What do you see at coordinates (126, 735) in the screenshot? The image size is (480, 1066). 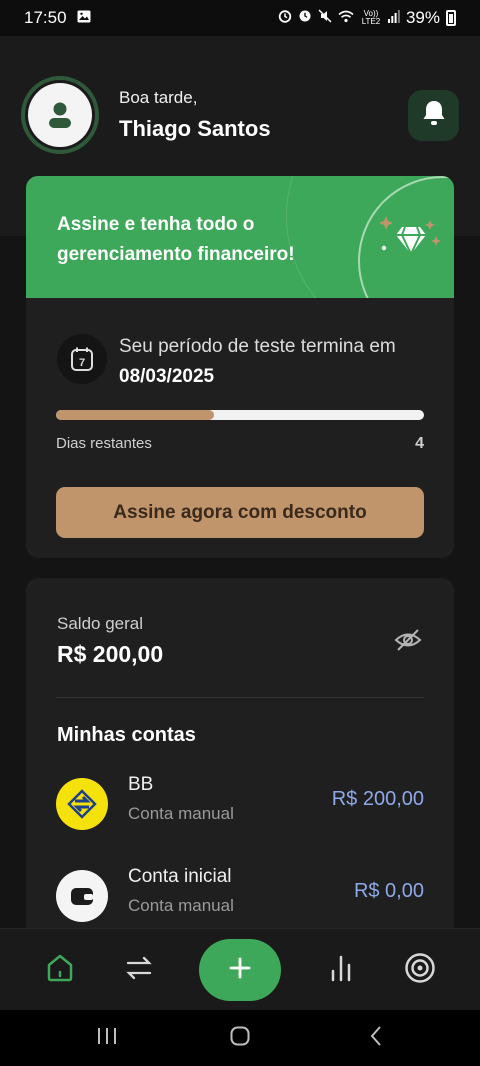 I see `accounts-title: Minhas contas` at bounding box center [126, 735].